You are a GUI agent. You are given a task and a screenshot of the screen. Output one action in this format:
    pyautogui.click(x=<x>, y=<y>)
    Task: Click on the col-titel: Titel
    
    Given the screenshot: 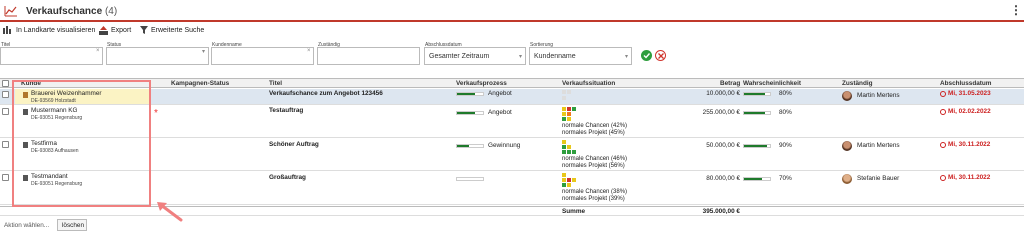 What is the action you would take?
    pyautogui.click(x=275, y=83)
    